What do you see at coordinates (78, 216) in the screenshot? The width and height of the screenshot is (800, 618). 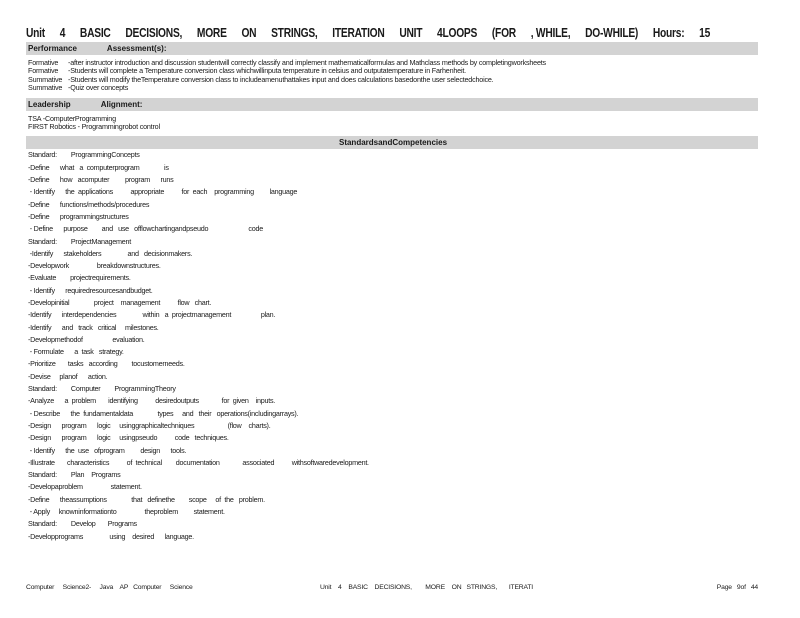 I see `competency-item: -Define programmingstructures` at bounding box center [78, 216].